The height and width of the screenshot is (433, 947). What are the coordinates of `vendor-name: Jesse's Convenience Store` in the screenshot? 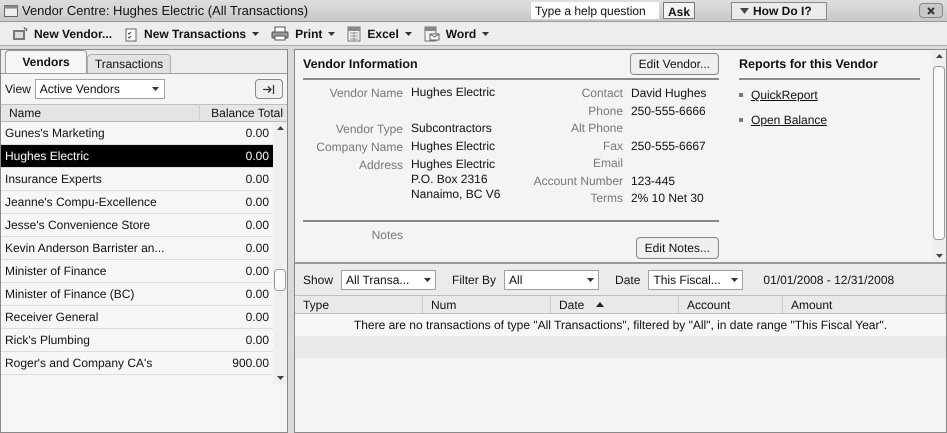 It's located at (78, 225).